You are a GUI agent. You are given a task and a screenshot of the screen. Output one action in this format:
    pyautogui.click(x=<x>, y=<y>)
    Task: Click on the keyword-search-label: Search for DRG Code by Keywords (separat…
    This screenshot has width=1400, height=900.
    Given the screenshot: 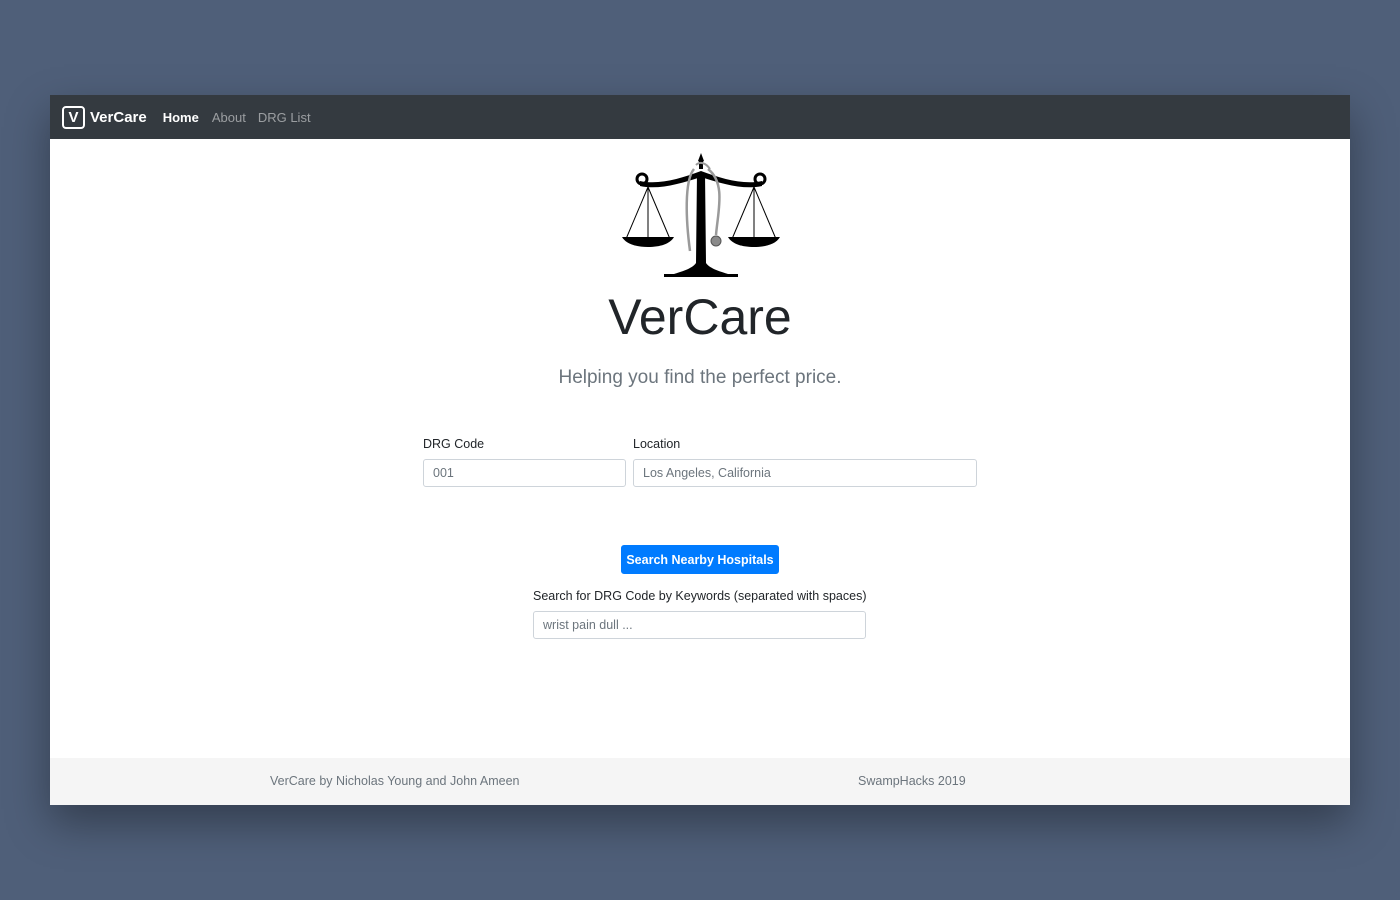 What is the action you would take?
    pyautogui.click(x=700, y=596)
    